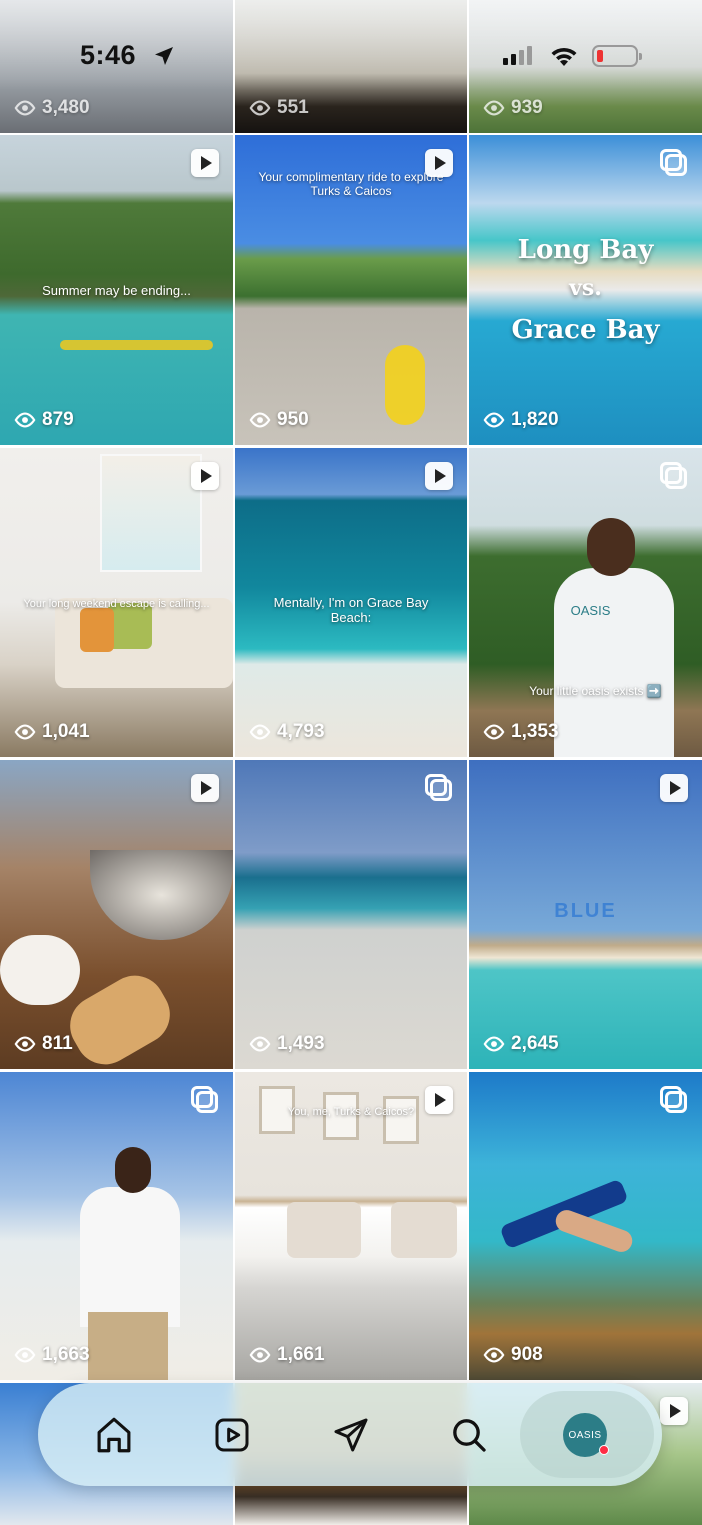  Describe the element at coordinates (564, 56) in the screenshot. I see `wifi-icon` at that location.